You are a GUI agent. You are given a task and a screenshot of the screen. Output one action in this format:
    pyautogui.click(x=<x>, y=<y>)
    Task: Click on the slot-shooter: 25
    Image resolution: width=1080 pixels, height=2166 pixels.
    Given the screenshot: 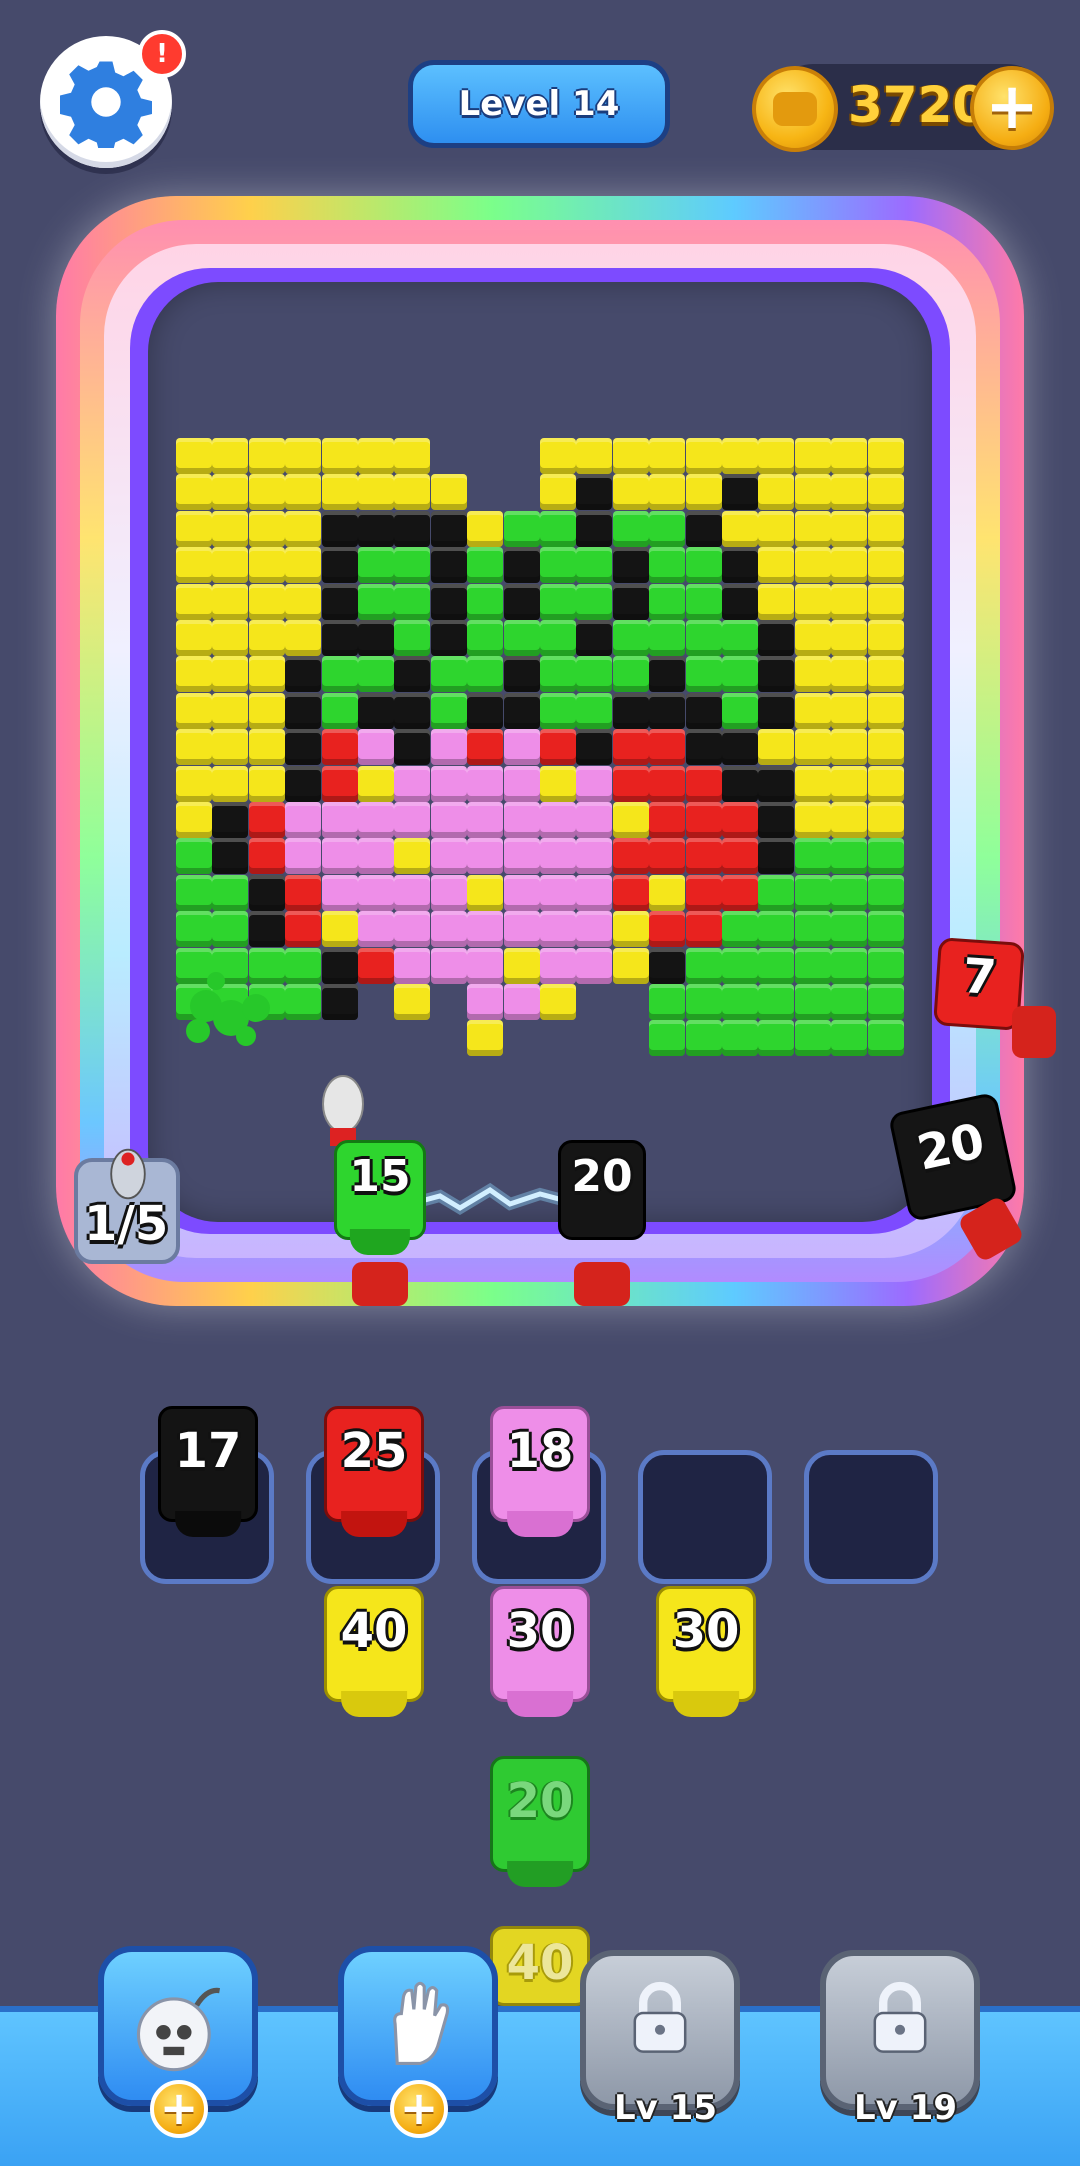 What is the action you would take?
    pyautogui.click(x=374, y=1471)
    